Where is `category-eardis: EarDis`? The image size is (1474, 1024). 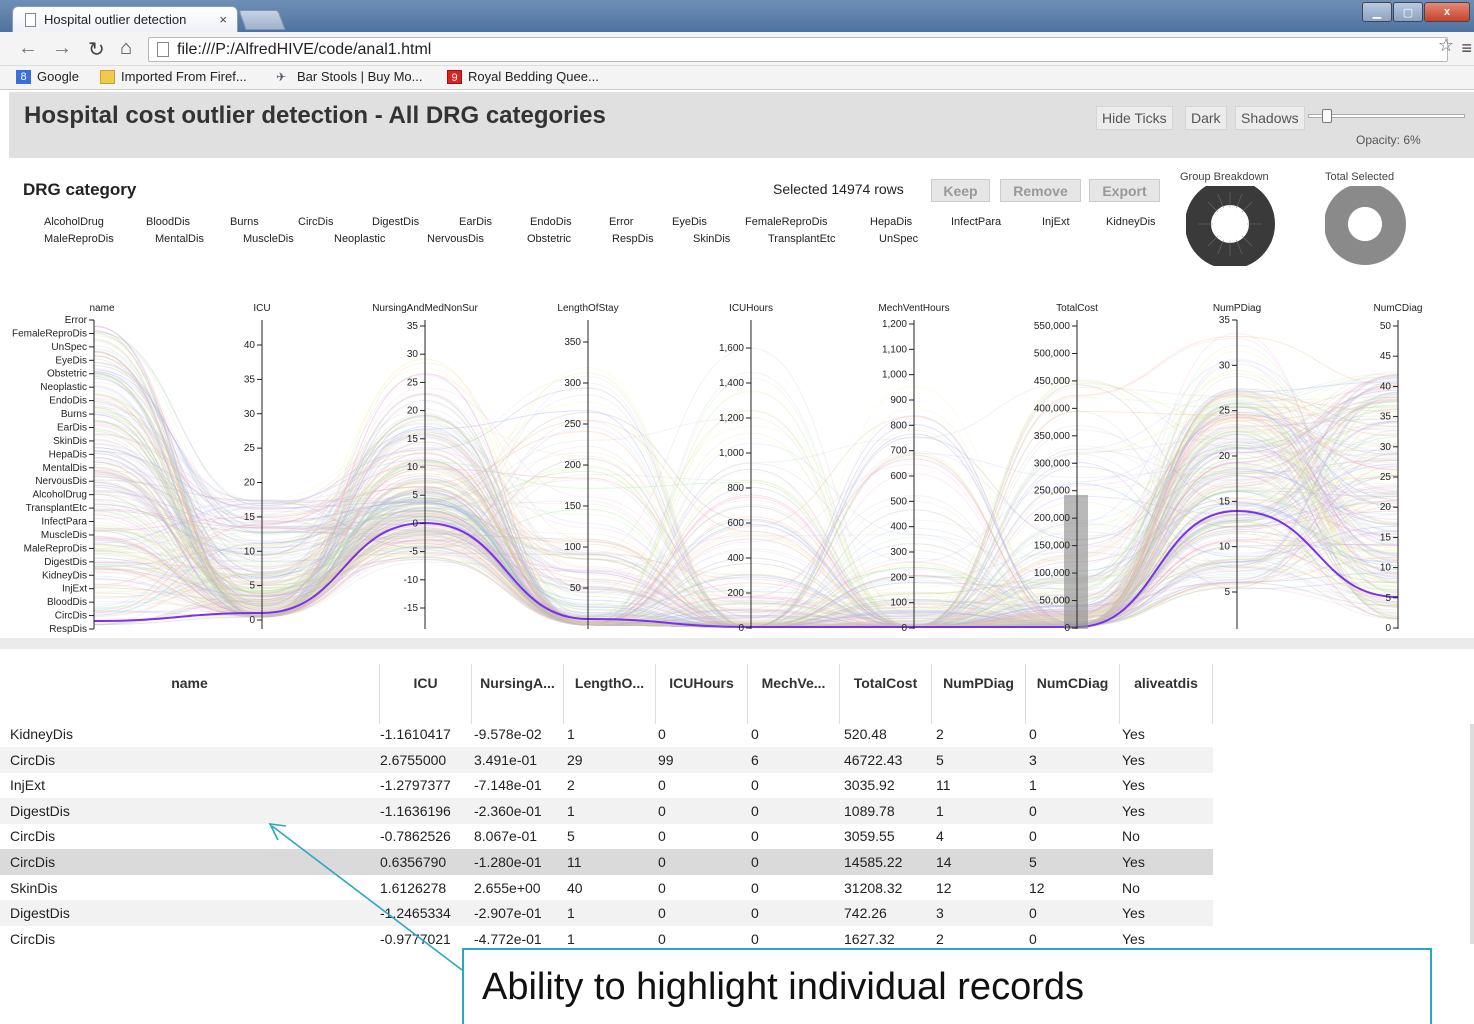
category-eardis: EarDis is located at coordinates (475, 222).